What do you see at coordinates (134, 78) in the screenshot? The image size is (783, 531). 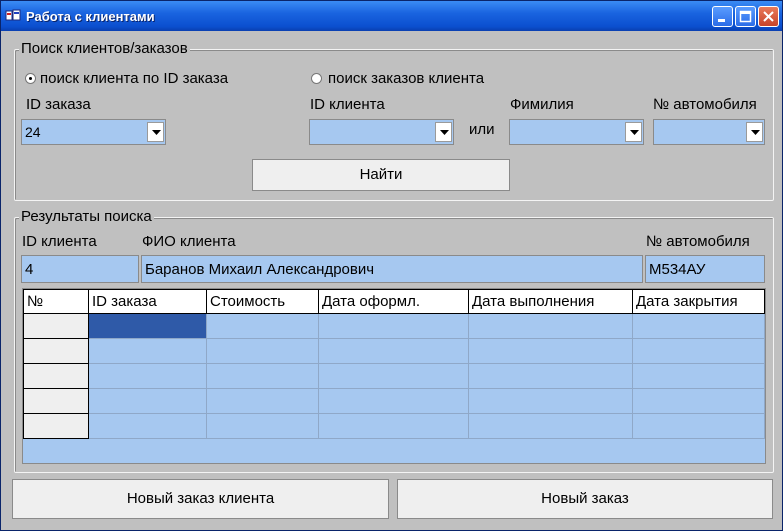 I see `radio-search-by-order-label: поиск клиента по ID заказа` at bounding box center [134, 78].